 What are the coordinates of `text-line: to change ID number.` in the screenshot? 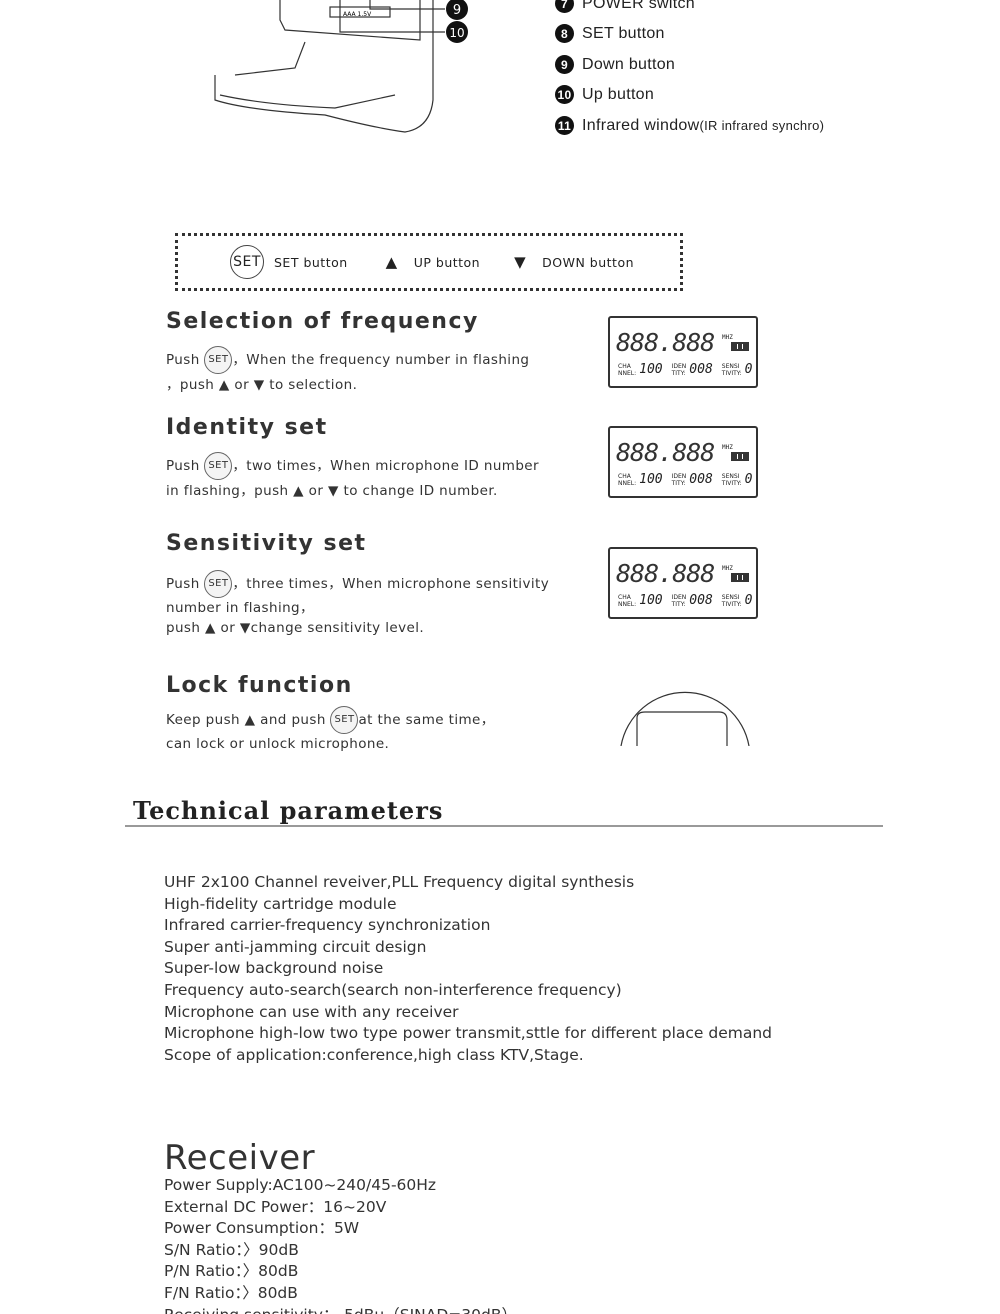 It's located at (420, 491).